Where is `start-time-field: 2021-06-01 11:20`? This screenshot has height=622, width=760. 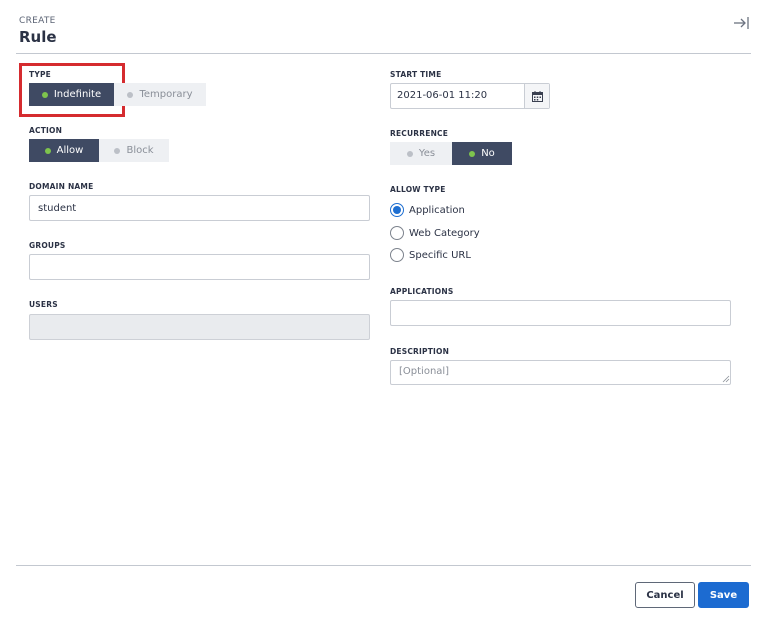 start-time-field: 2021-06-01 11:20 is located at coordinates (470, 96).